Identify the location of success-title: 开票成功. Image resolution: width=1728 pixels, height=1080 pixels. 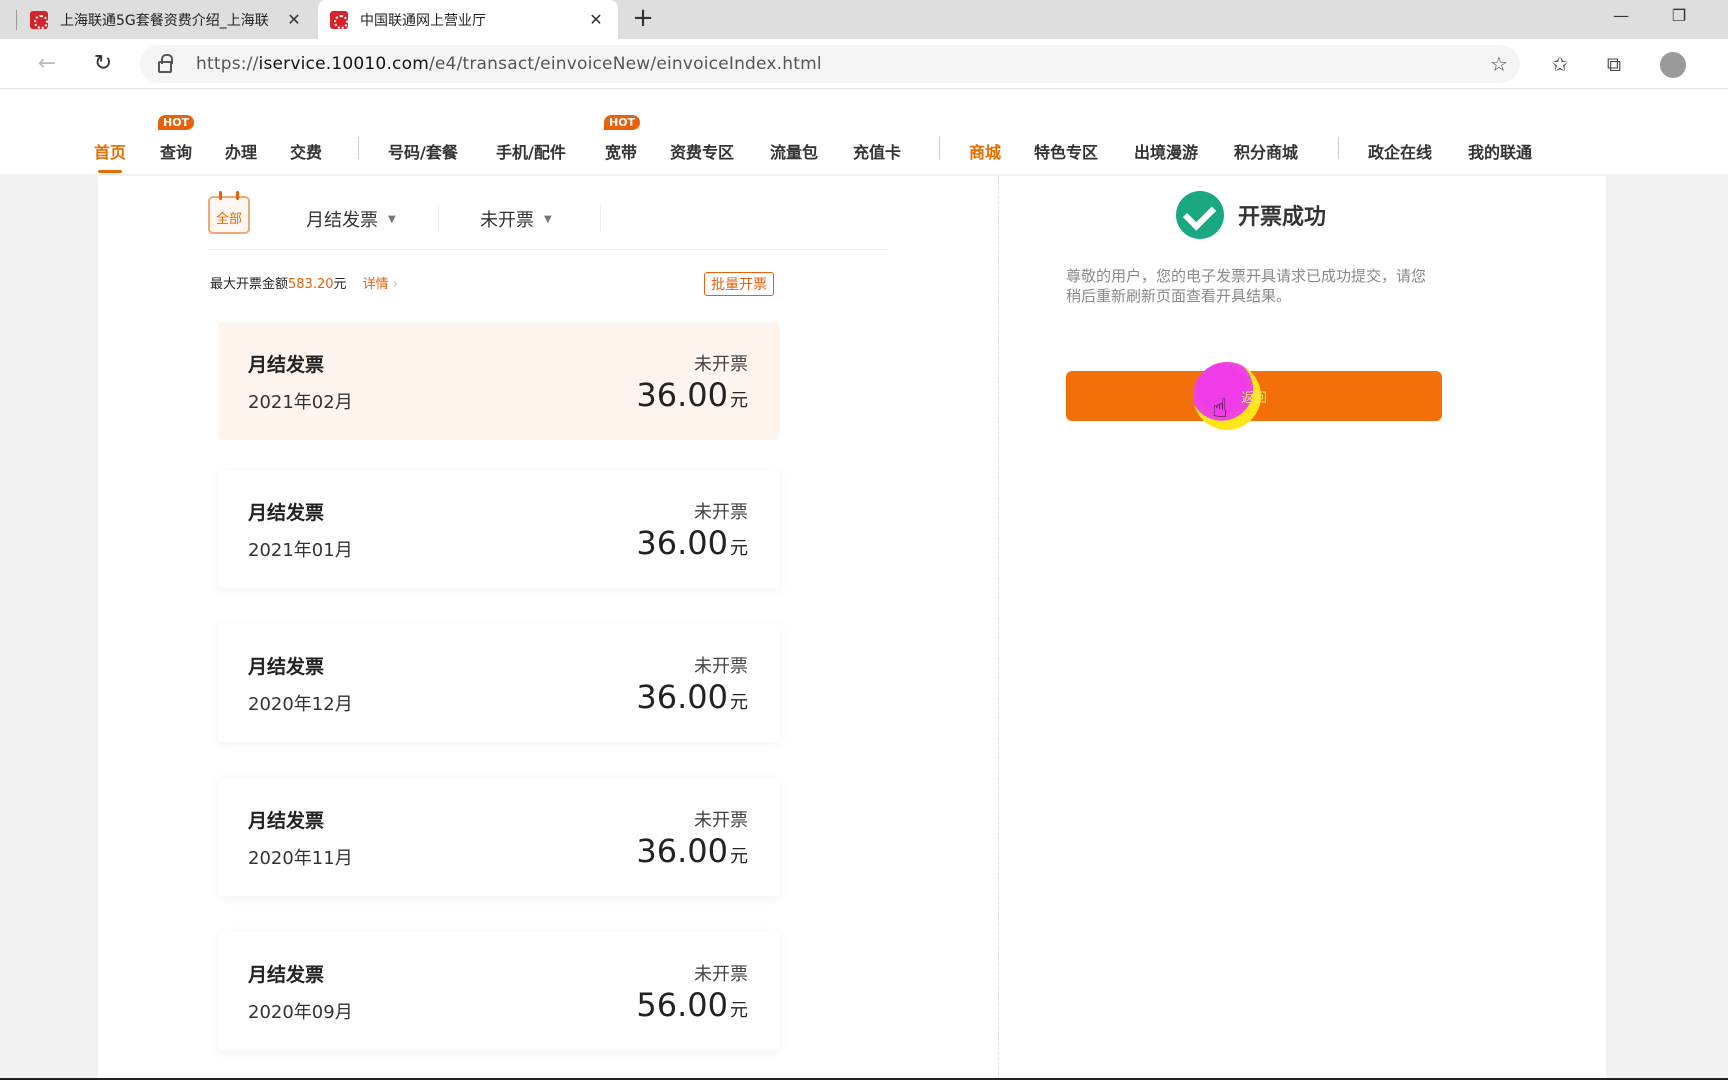
(1282, 217).